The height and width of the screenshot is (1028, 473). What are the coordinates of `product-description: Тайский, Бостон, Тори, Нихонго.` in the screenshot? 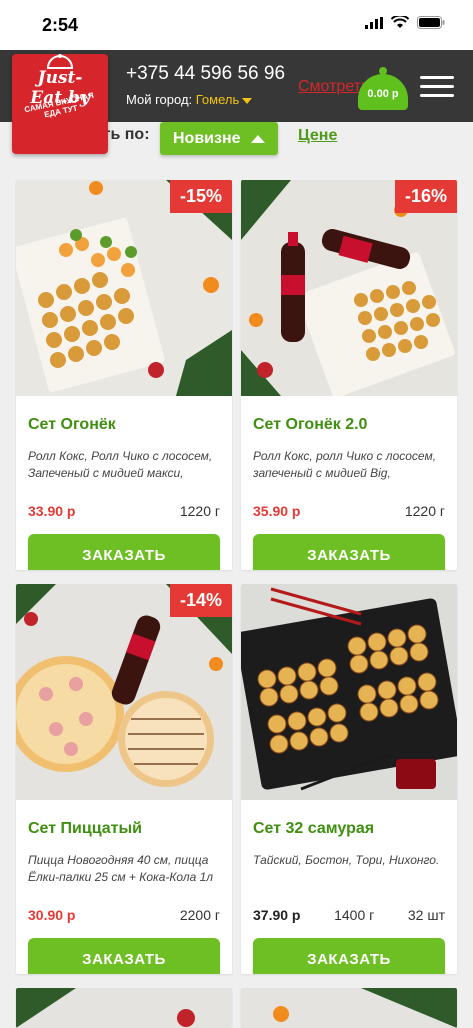 It's located at (346, 860).